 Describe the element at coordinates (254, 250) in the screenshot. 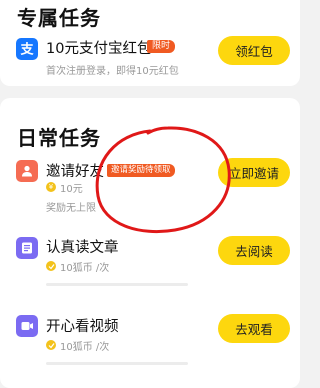

I see `go-read-button: 去阅读` at that location.